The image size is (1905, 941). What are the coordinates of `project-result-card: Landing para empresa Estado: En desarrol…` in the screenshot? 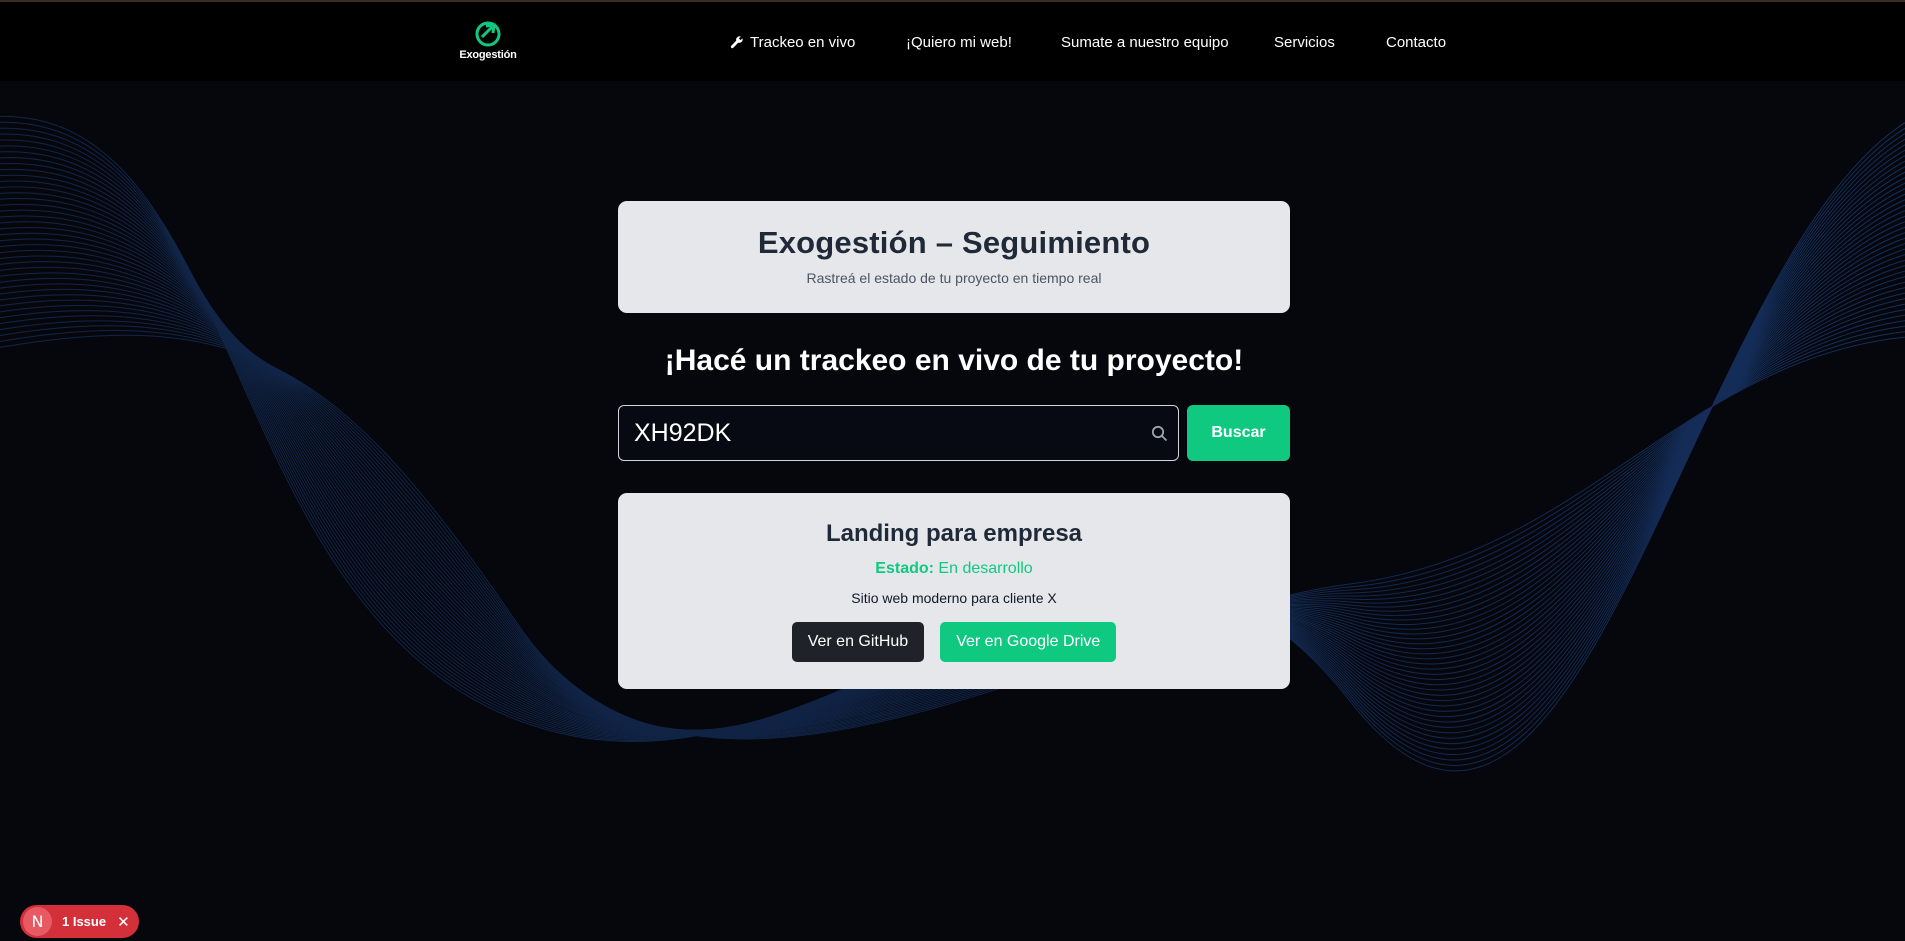 It's located at (954, 591).